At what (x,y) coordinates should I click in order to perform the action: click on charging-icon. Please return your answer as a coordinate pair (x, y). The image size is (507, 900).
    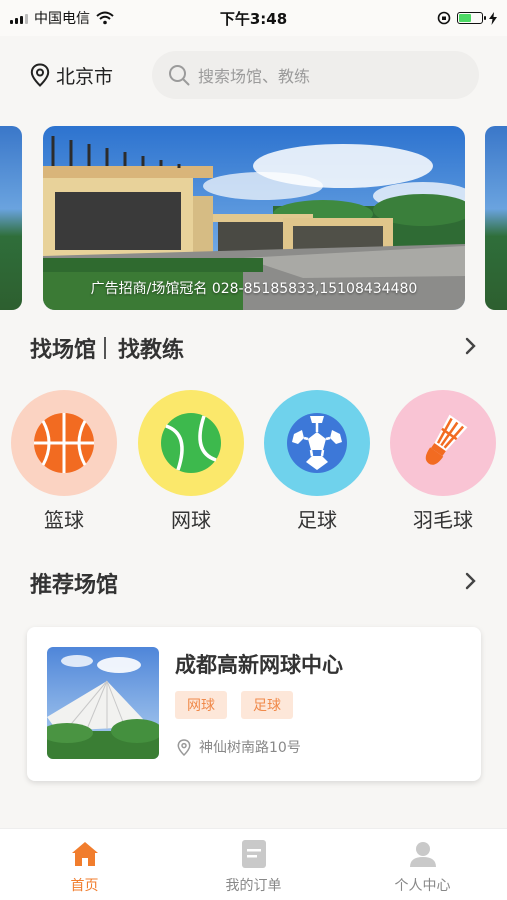
    Looking at the image, I should click on (493, 18).